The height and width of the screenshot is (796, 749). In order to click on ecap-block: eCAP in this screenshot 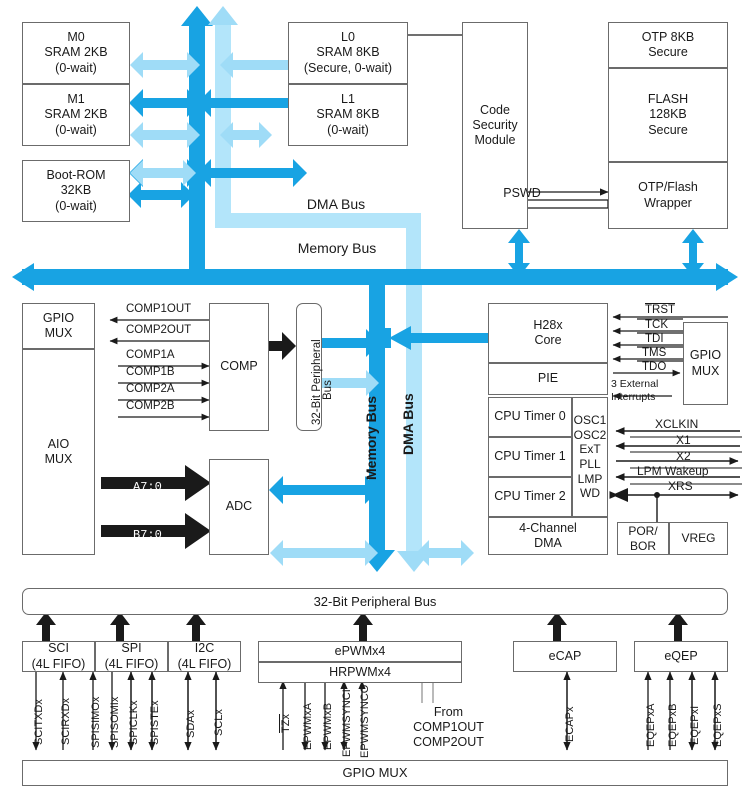, I will do `click(565, 656)`.